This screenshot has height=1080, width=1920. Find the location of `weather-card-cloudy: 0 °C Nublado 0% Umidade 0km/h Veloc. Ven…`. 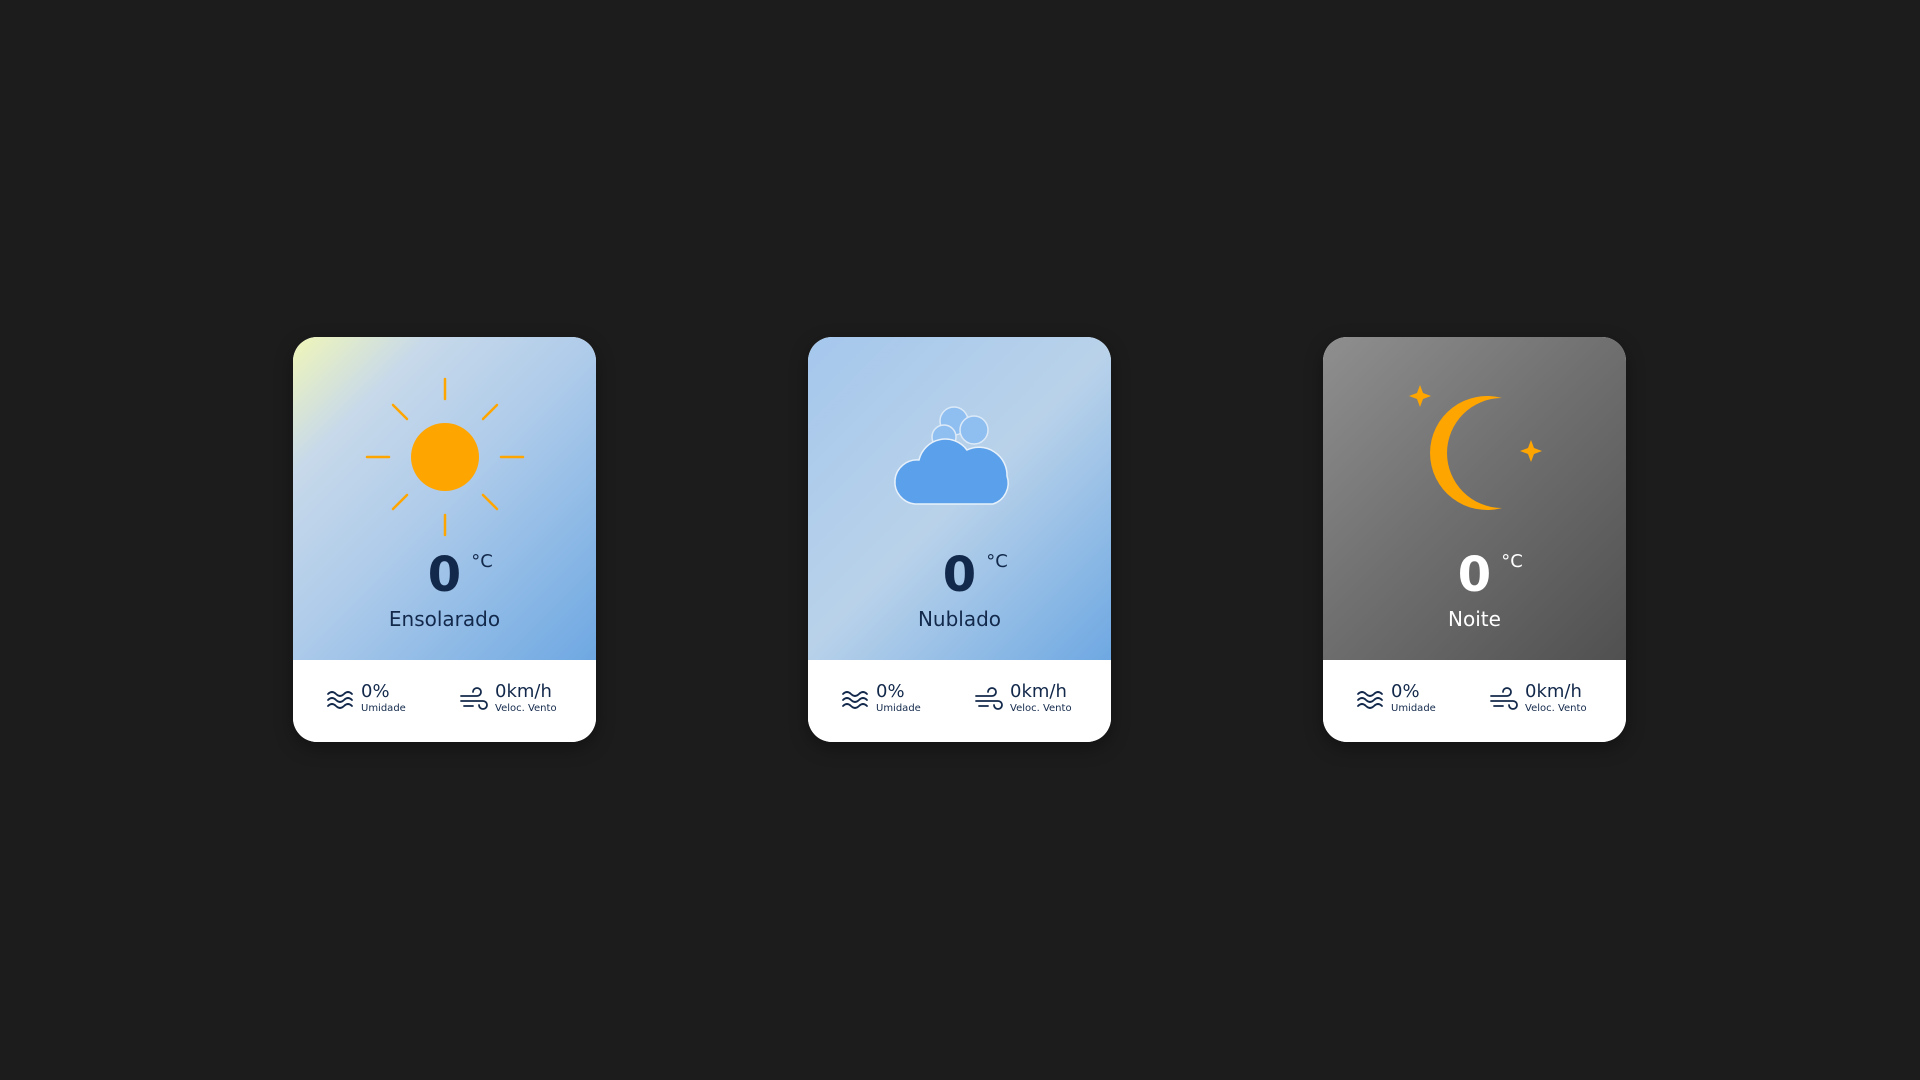

weather-card-cloudy: 0 °C Nublado 0% Umidade 0km/h Veloc. Ven… is located at coordinates (959, 539).